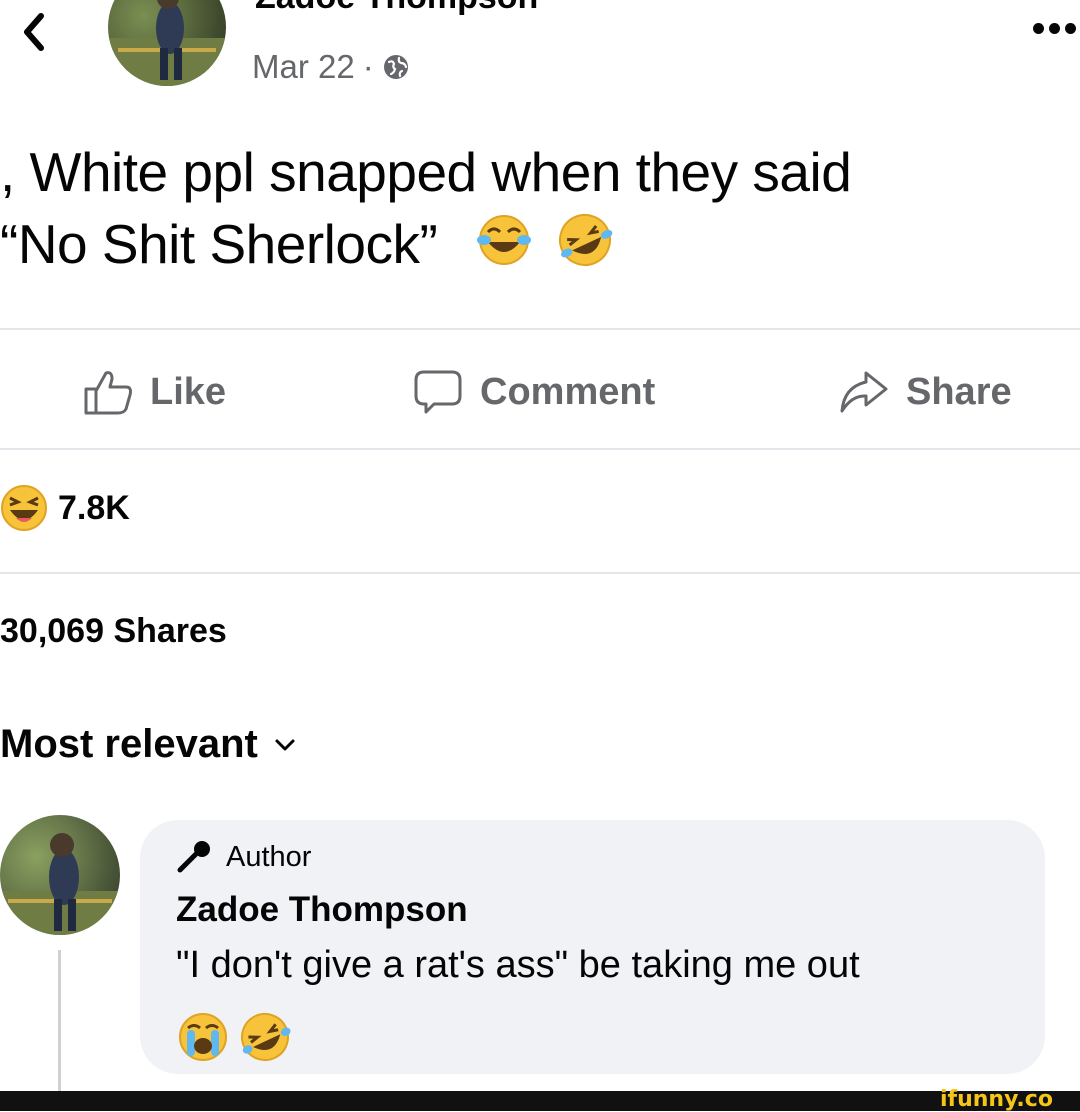  I want to click on author-badge-label: Author, so click(269, 856).